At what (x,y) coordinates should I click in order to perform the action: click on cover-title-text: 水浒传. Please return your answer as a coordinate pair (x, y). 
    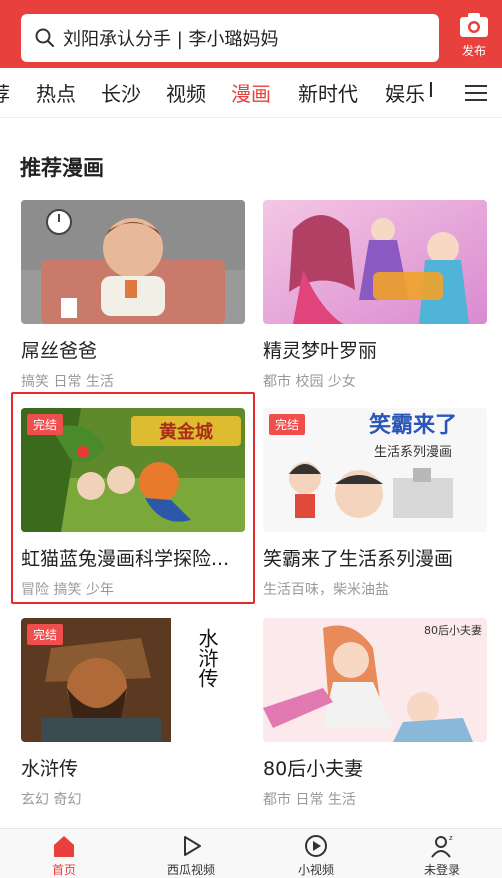
    Looking at the image, I should click on (207, 658).